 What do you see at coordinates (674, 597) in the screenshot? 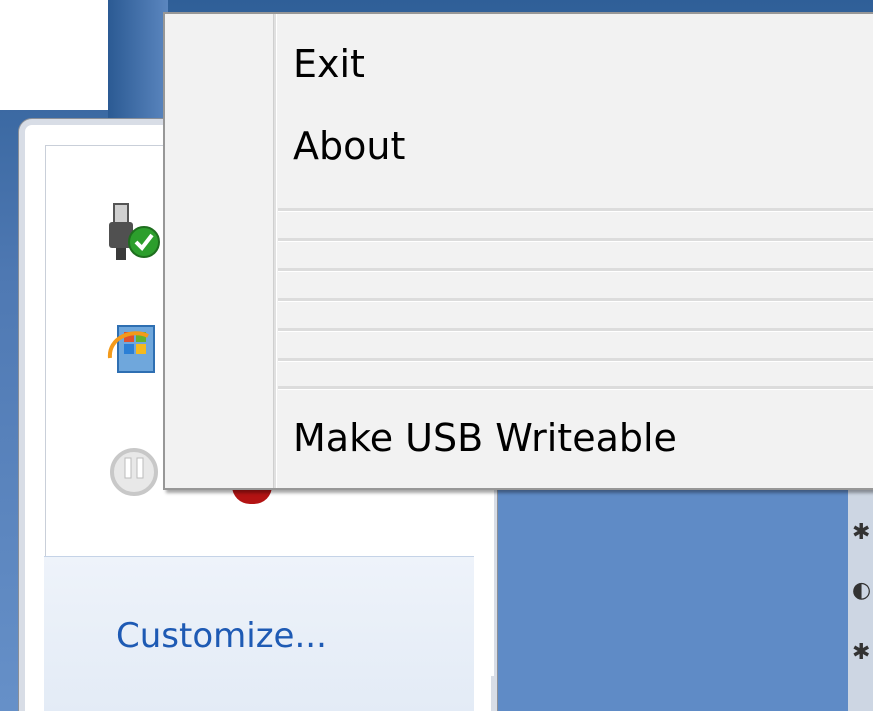
I see `taskbar-area` at bounding box center [674, 597].